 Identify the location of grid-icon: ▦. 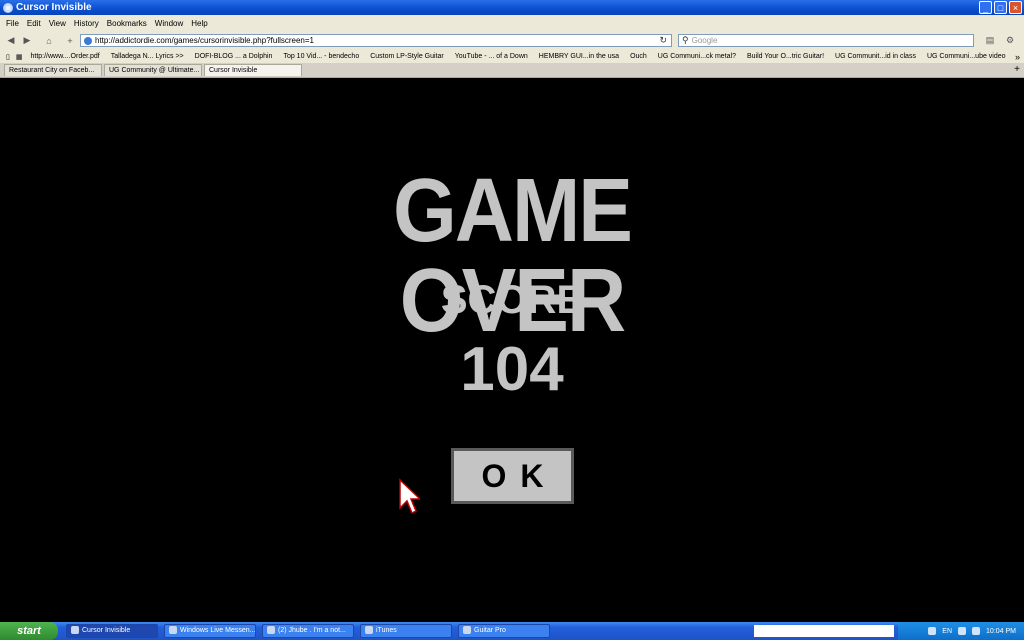
(19, 57).